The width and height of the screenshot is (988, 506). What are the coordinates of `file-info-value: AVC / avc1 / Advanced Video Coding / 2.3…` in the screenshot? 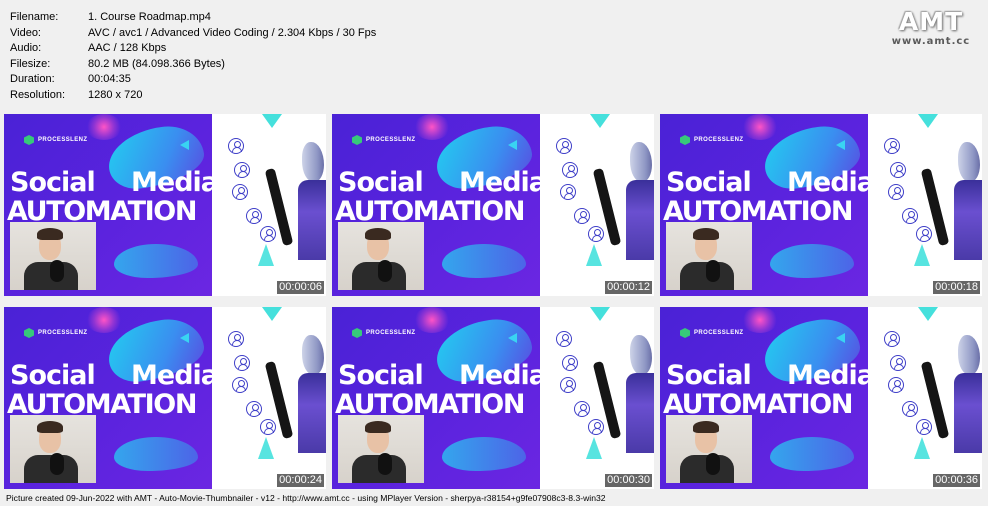 It's located at (232, 32).